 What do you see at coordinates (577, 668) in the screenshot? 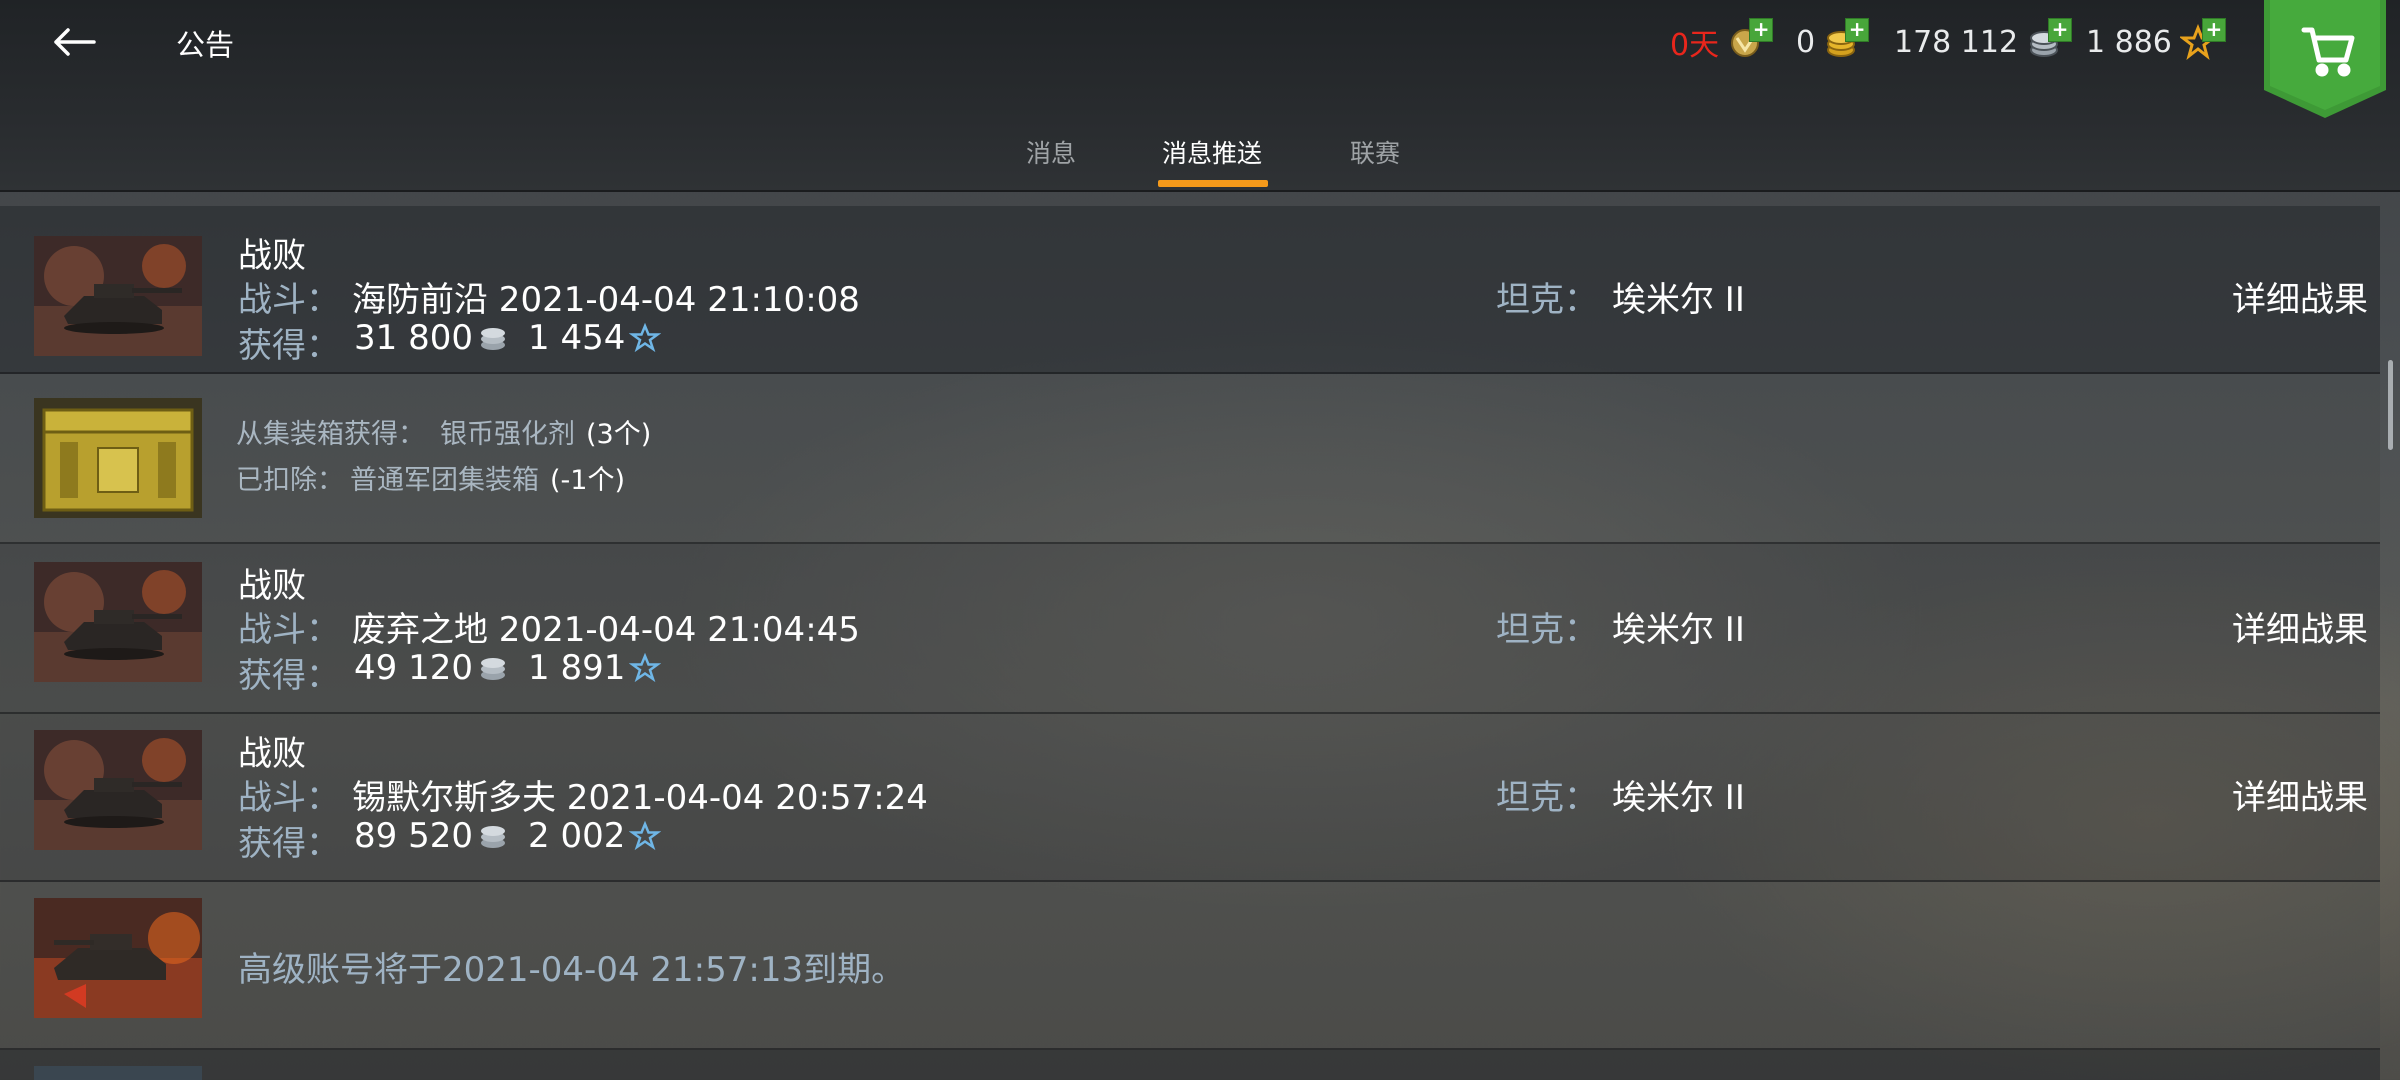
I see `earned-xp-value: 1 891` at bounding box center [577, 668].